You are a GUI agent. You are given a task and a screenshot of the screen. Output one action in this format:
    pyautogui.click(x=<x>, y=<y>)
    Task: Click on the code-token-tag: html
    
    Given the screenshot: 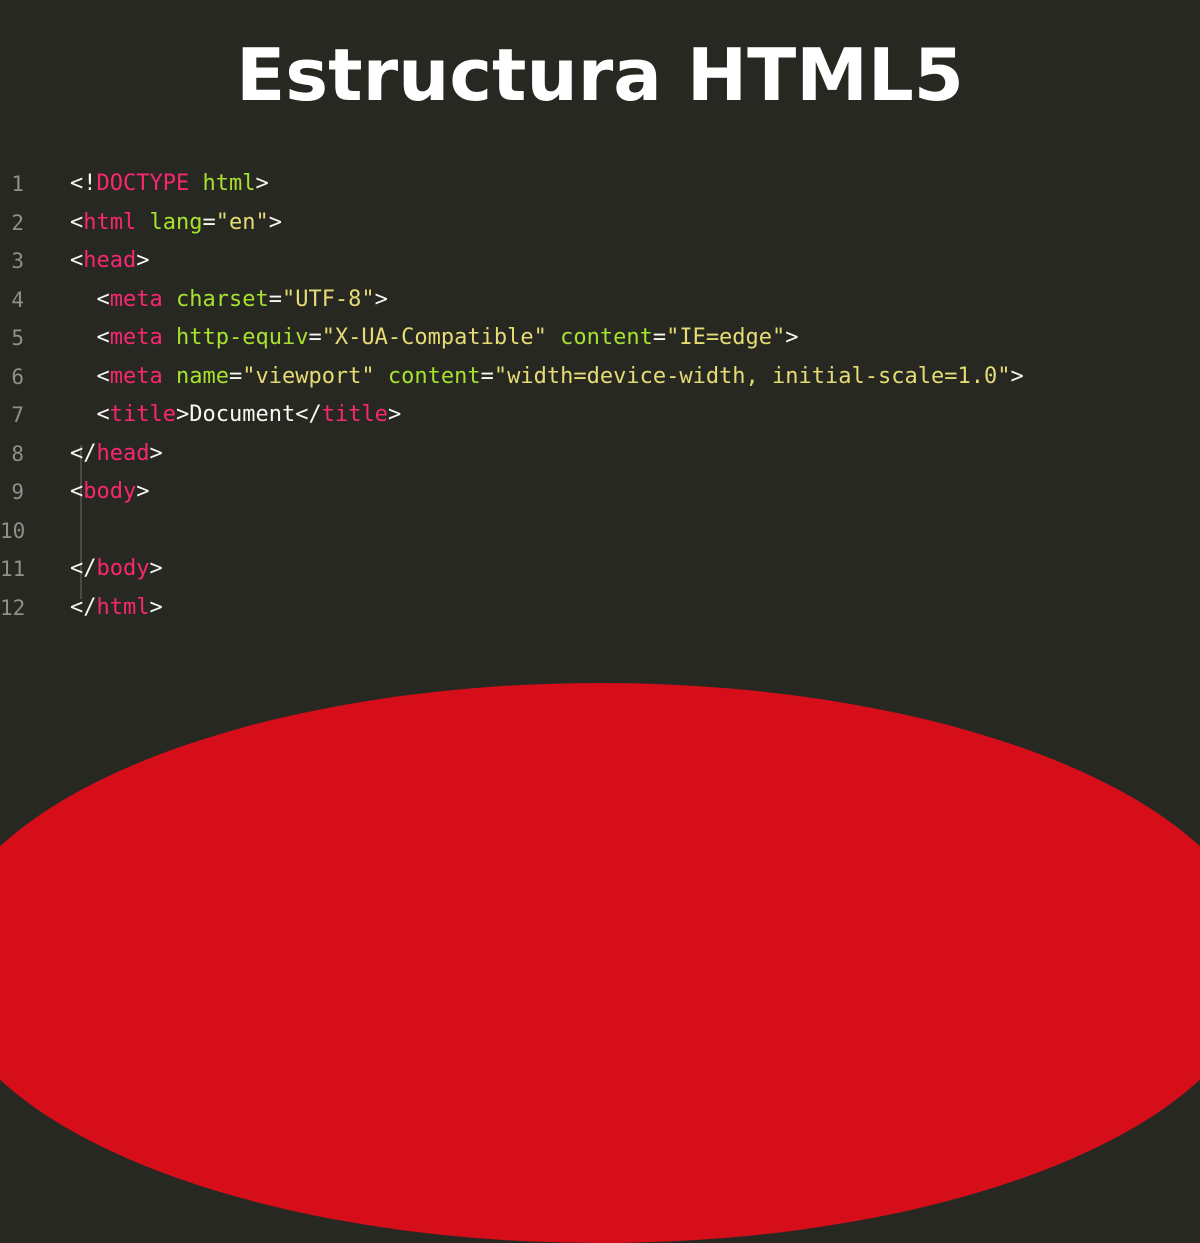 What is the action you would take?
    pyautogui.click(x=123, y=607)
    